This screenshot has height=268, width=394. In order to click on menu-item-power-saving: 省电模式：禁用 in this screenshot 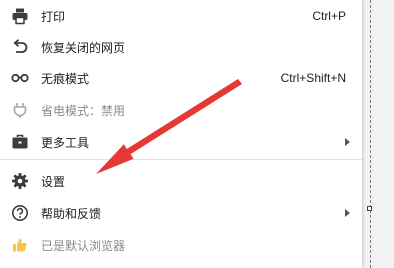, I will do `click(181, 110)`.